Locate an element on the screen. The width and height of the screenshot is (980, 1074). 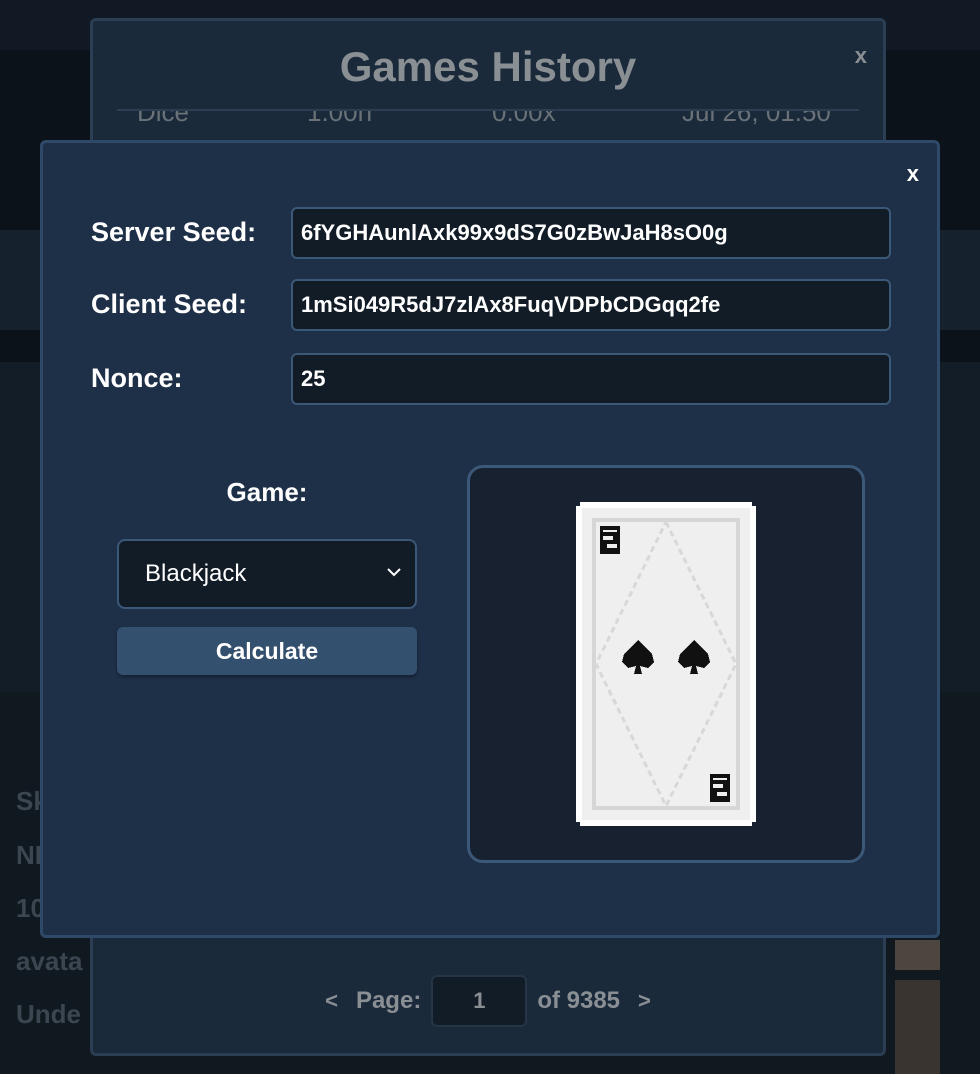
rank-bottom is located at coordinates (720, 788).